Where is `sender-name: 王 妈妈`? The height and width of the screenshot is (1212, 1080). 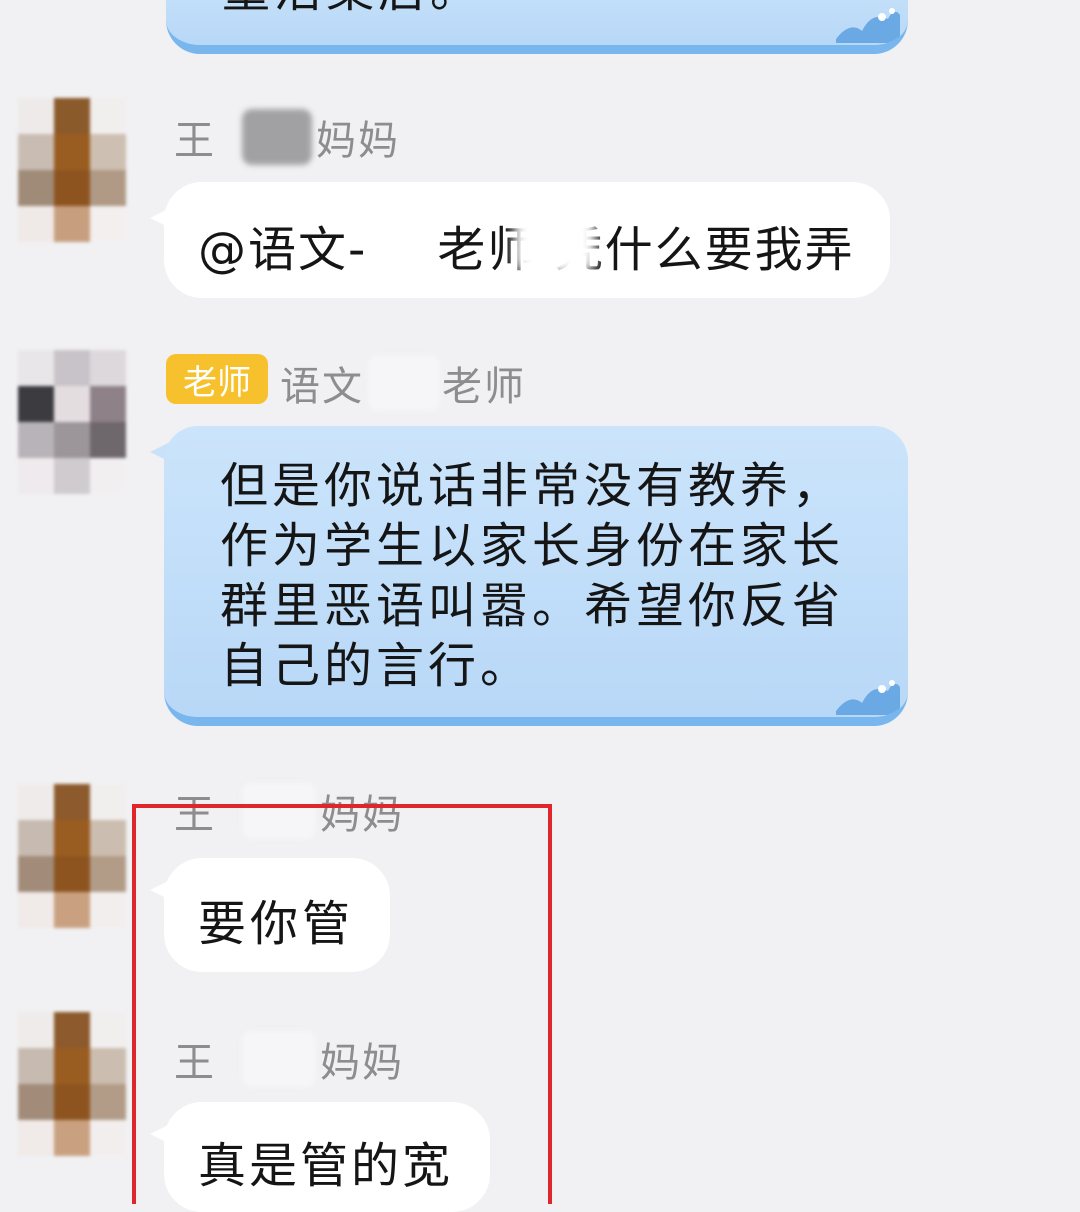
sender-name: 王 妈妈 is located at coordinates (287, 137).